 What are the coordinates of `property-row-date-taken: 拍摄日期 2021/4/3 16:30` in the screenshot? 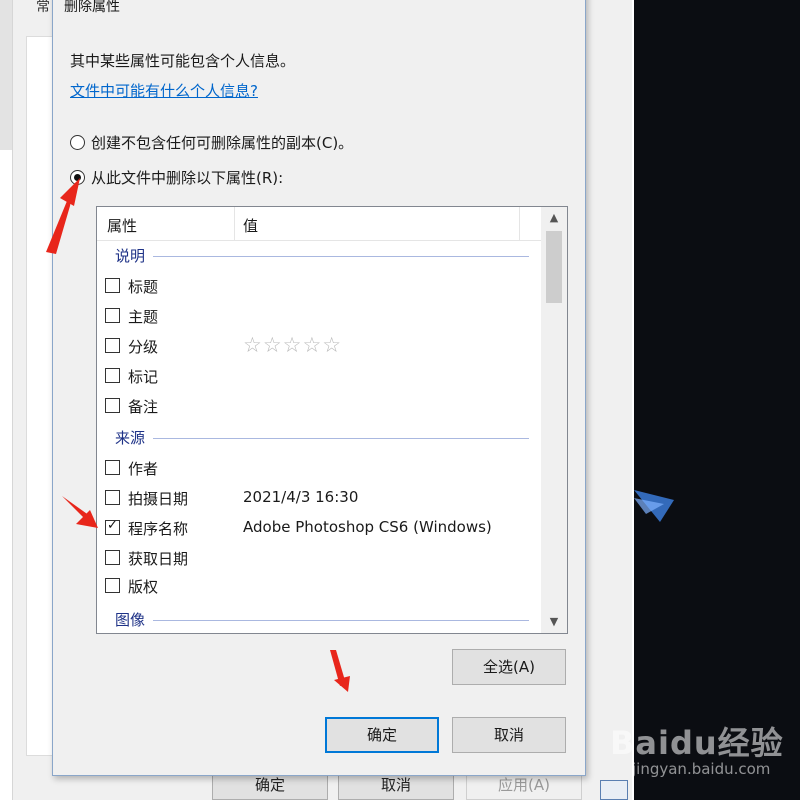 It's located at (319, 498).